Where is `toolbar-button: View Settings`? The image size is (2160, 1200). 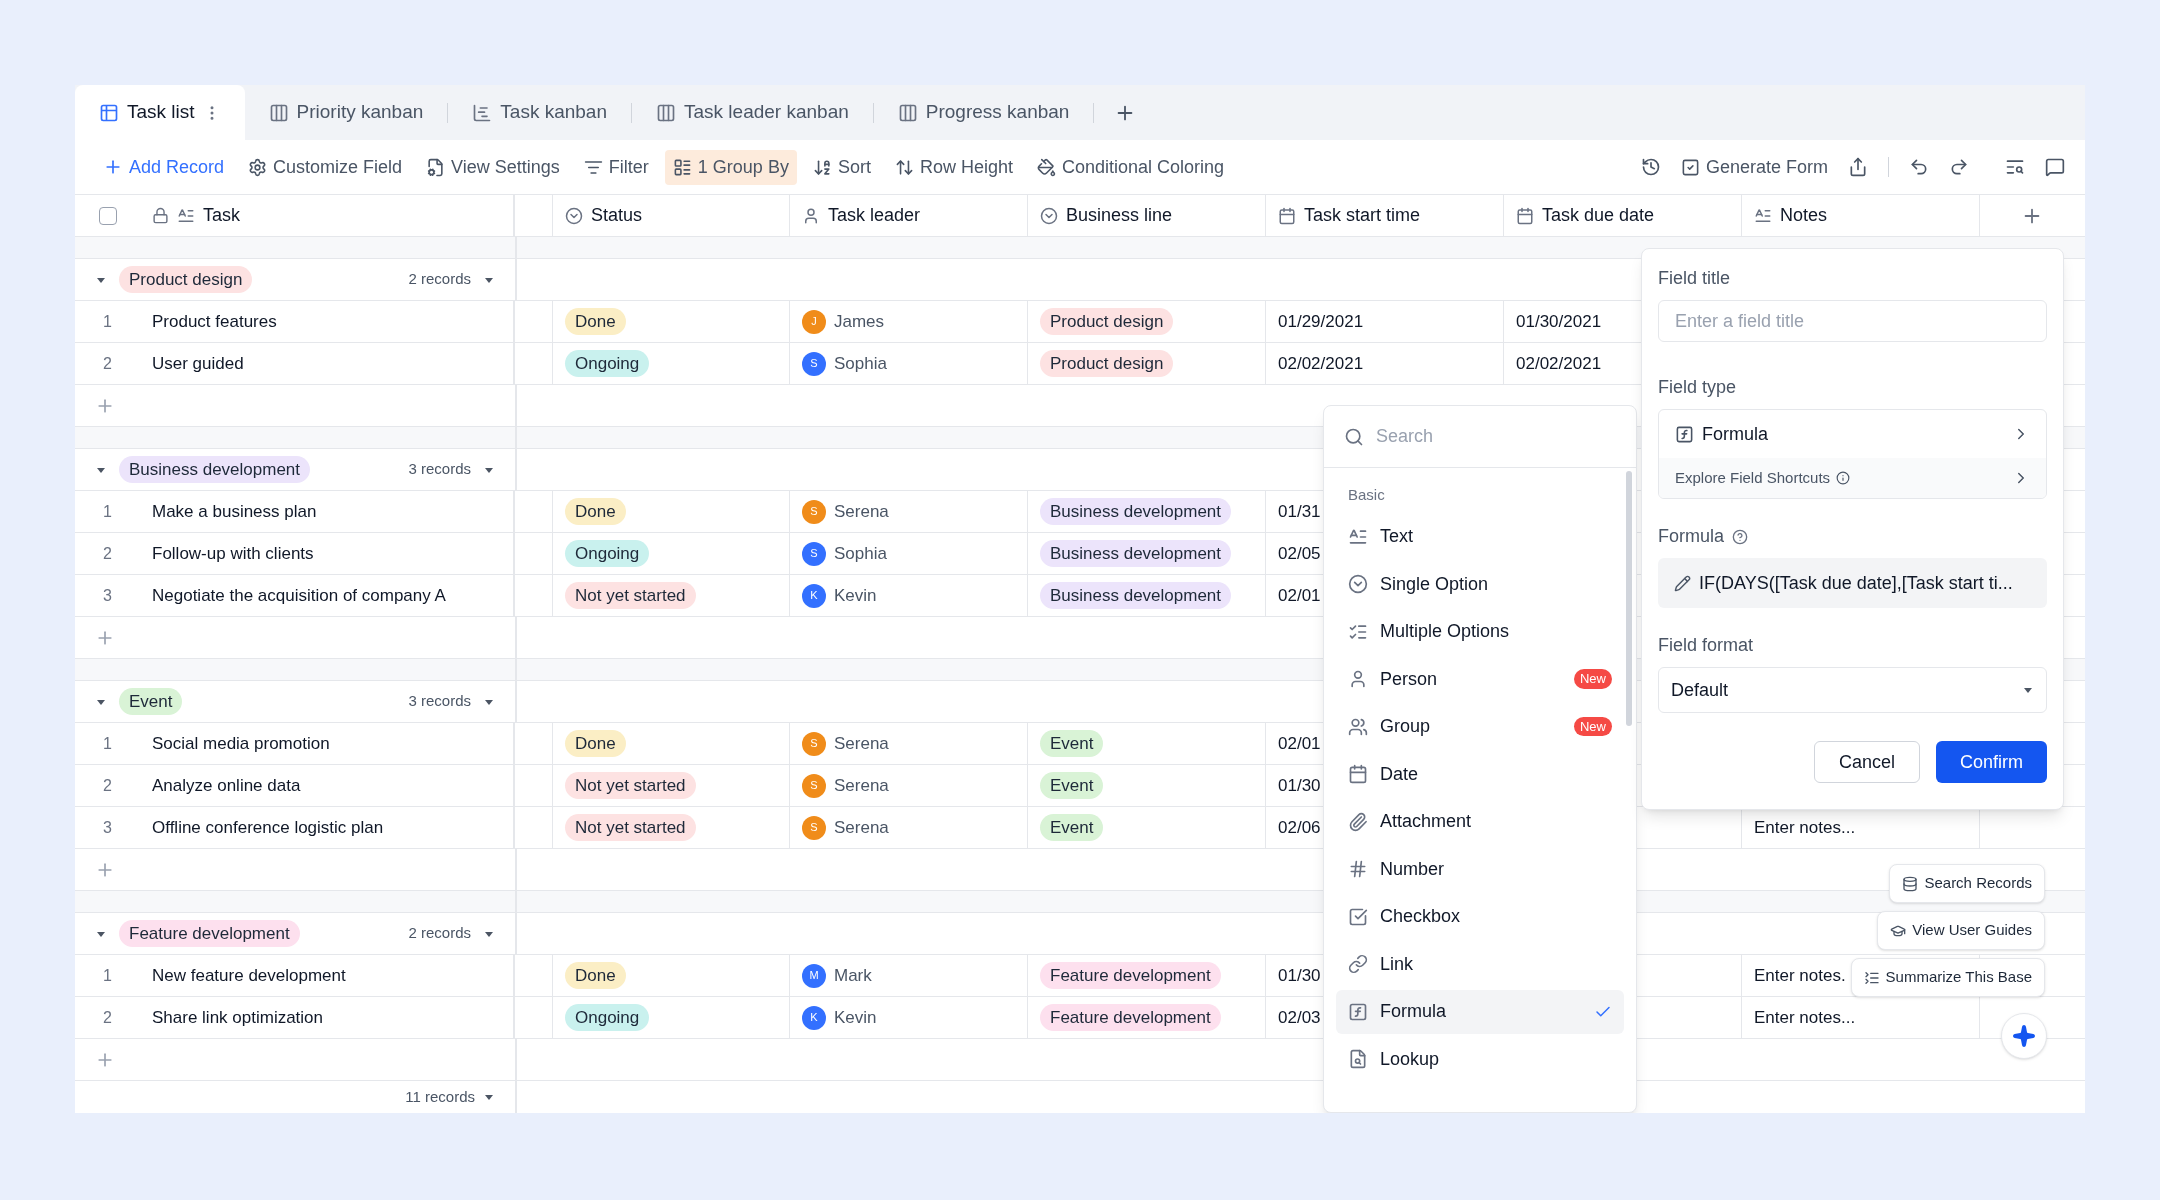
toolbar-button: View Settings is located at coordinates (493, 167).